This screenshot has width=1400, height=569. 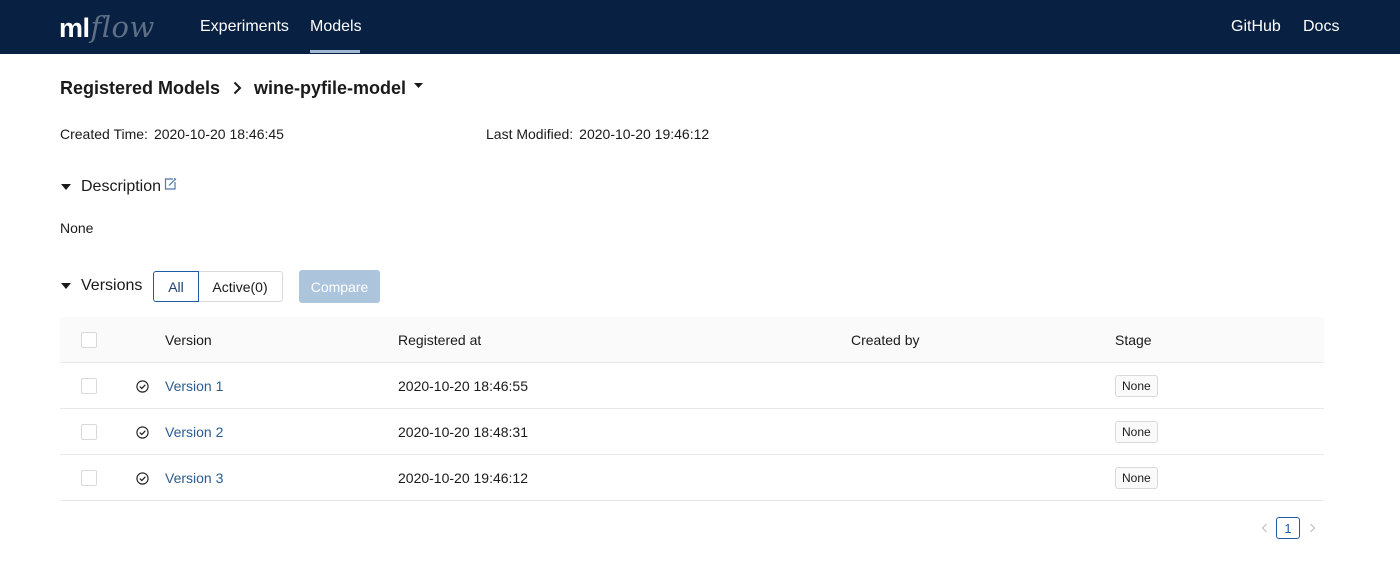 I want to click on version-link: Version 3, so click(x=194, y=478).